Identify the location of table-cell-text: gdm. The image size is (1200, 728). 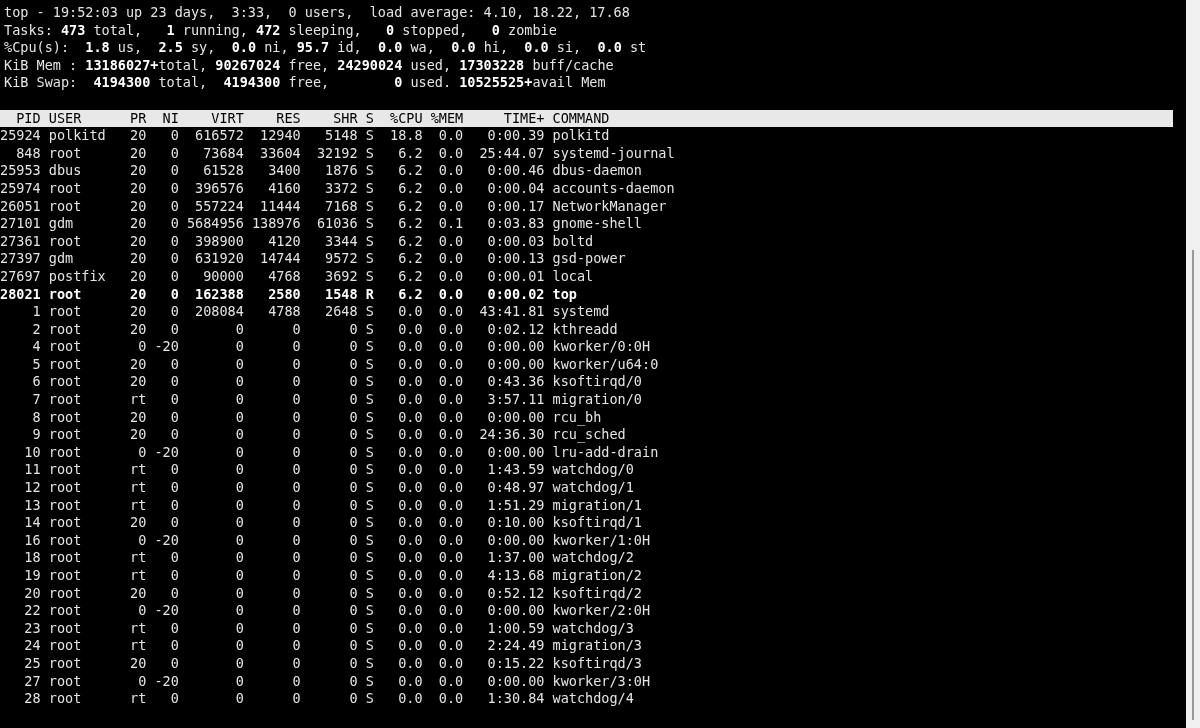
(61, 224).